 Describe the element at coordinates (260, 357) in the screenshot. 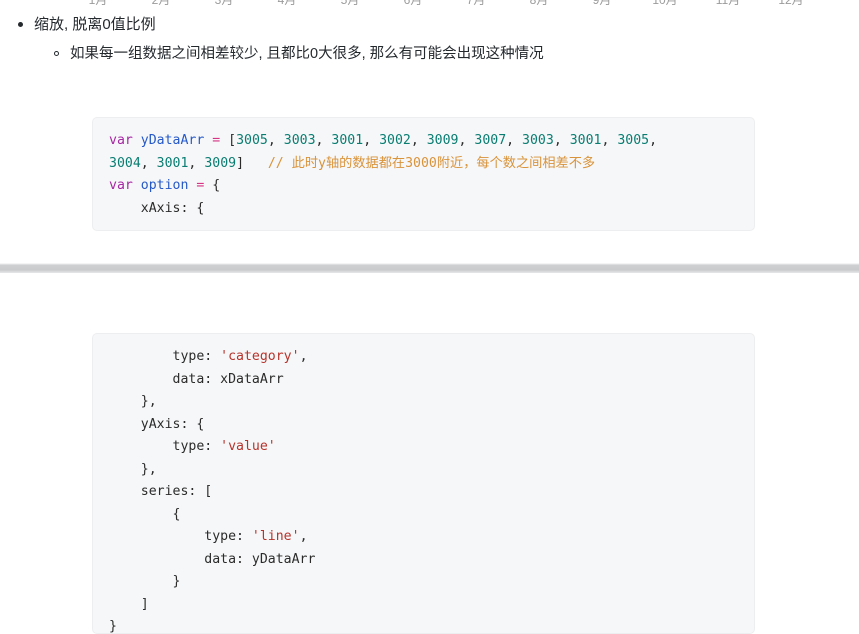

I see `code-token: 'category'` at that location.